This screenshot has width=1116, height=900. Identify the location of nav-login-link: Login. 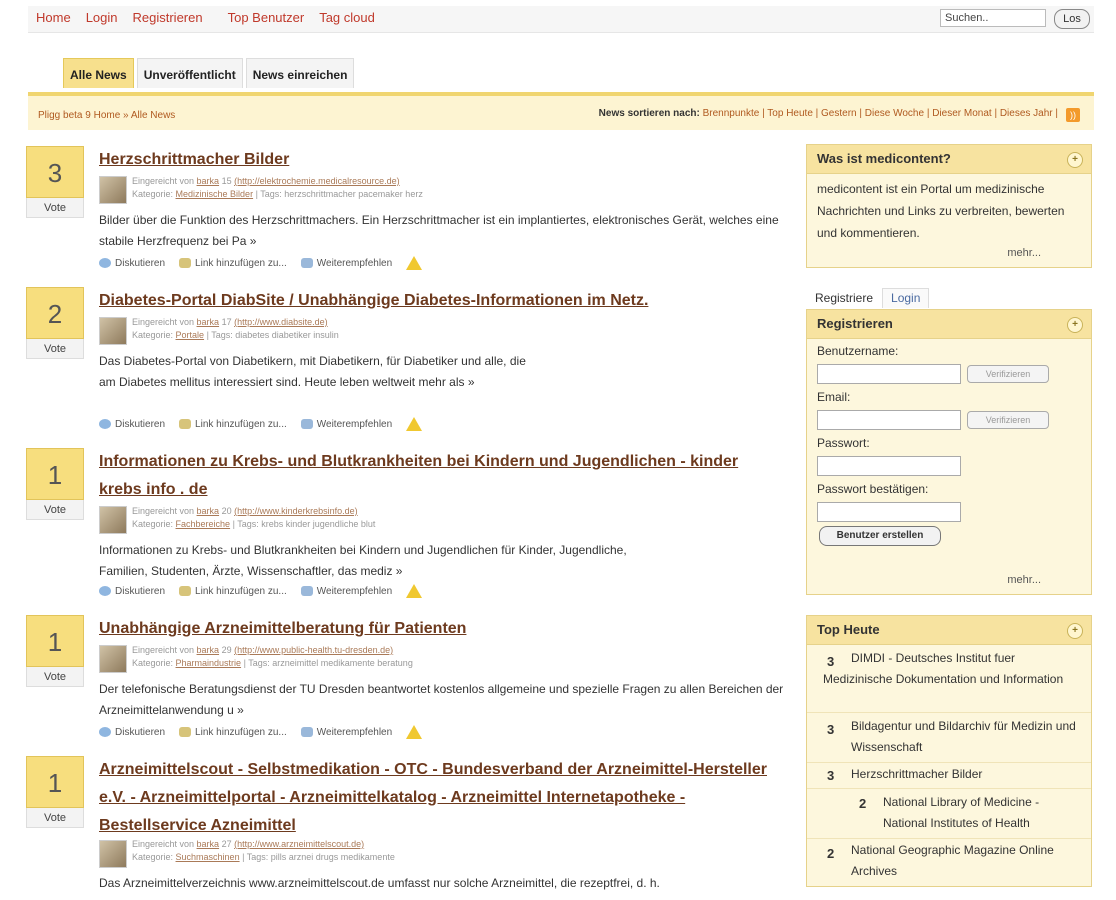
(102, 17).